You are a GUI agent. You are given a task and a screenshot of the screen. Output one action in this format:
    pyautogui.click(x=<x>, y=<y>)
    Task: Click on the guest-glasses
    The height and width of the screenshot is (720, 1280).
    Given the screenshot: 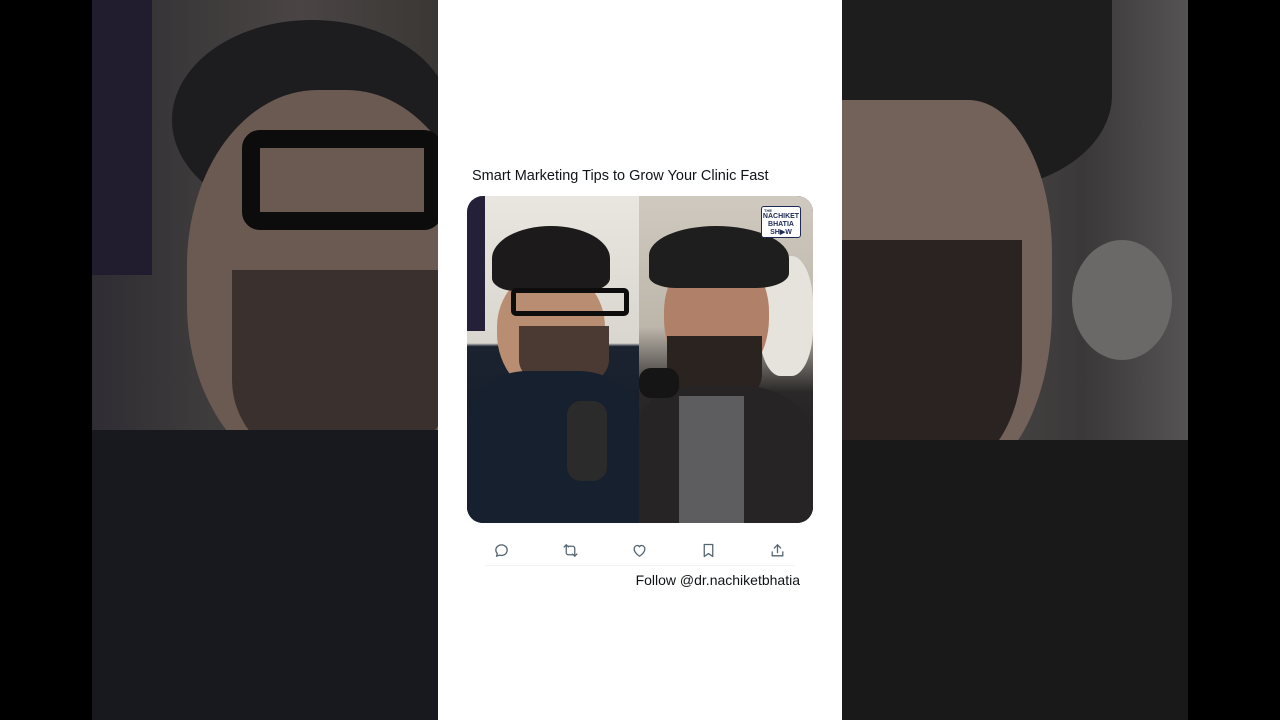 What is the action you would take?
    pyautogui.click(x=570, y=302)
    